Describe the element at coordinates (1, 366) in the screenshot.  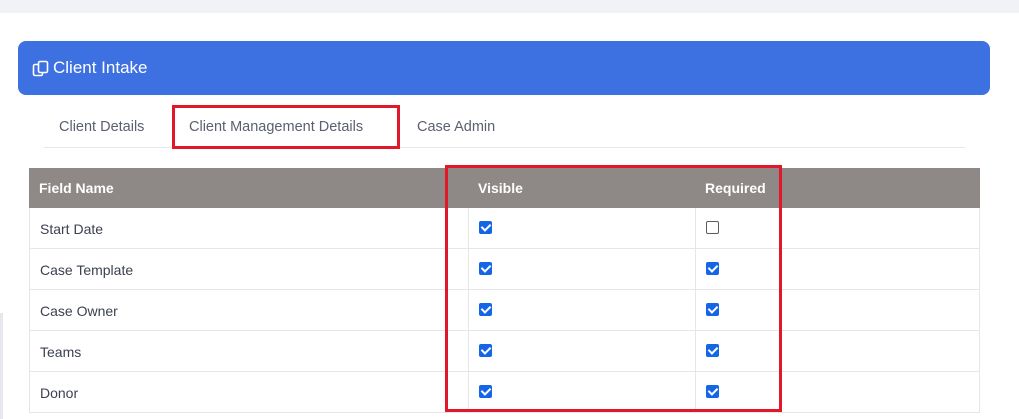
I see `left-edge-mark` at that location.